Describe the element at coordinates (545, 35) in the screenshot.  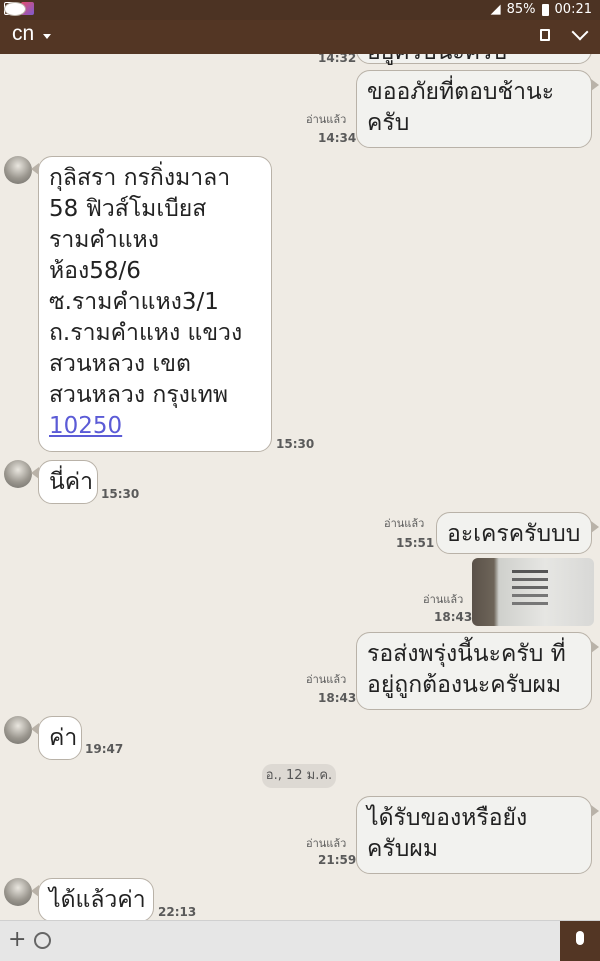
I see `notes-icon` at that location.